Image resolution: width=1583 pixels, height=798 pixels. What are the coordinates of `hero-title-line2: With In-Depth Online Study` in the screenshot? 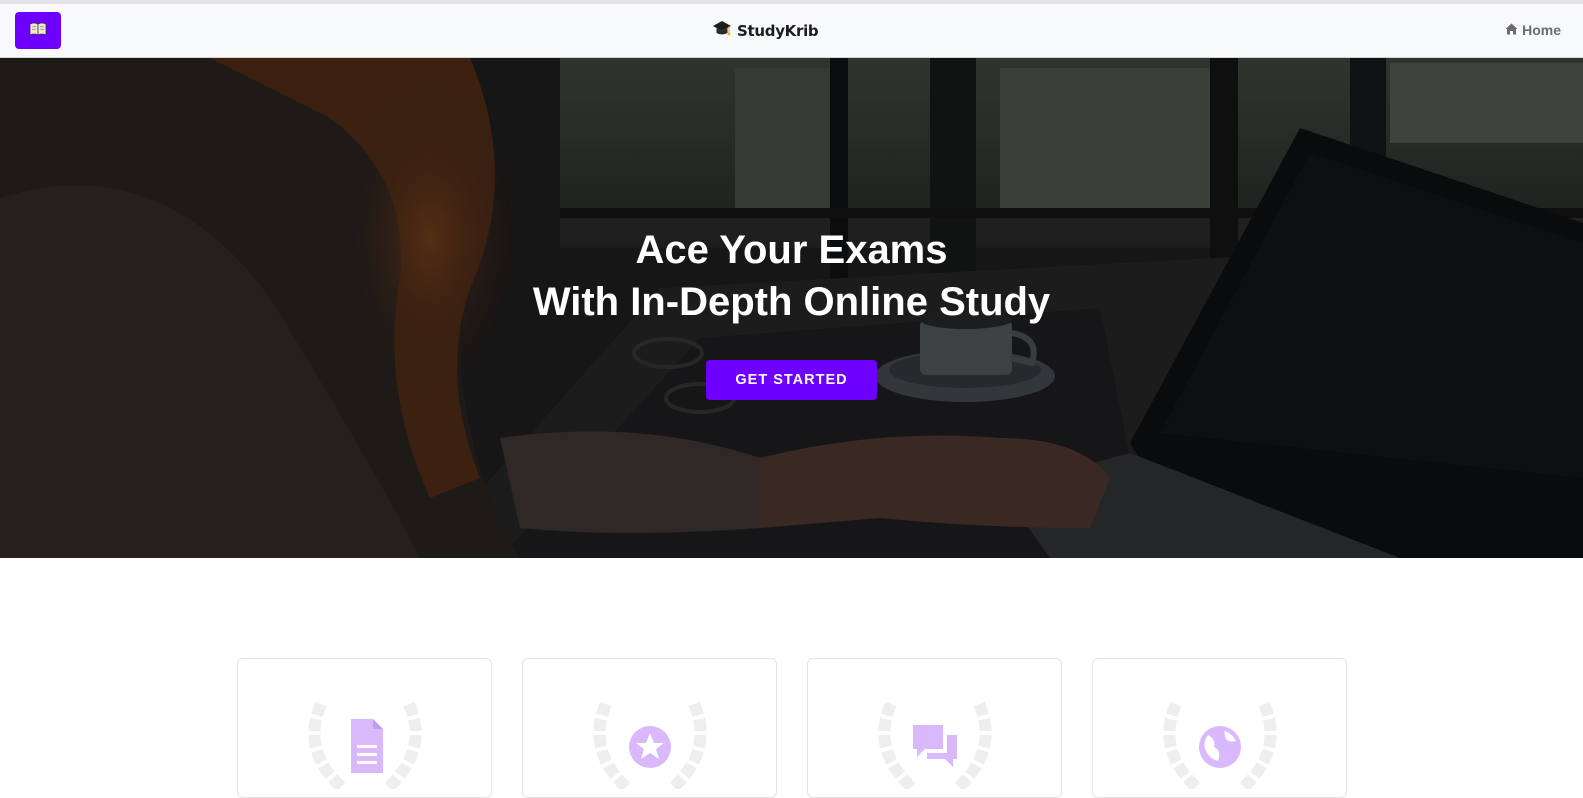 It's located at (791, 302).